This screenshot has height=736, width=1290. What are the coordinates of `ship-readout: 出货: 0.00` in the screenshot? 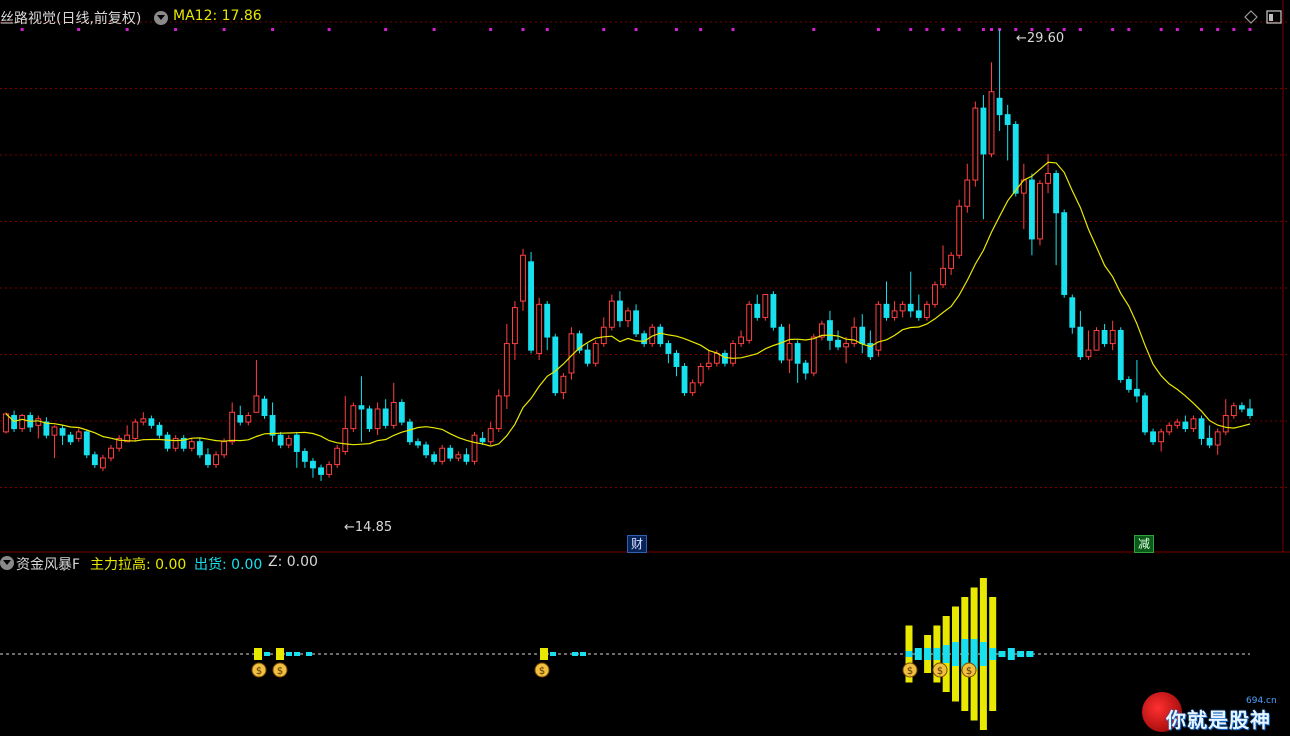 It's located at (228, 565).